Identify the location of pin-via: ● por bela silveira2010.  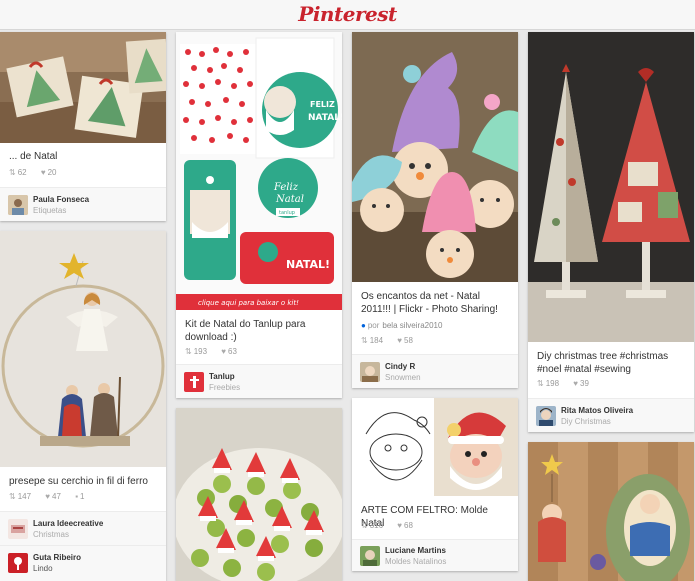
(404, 325).